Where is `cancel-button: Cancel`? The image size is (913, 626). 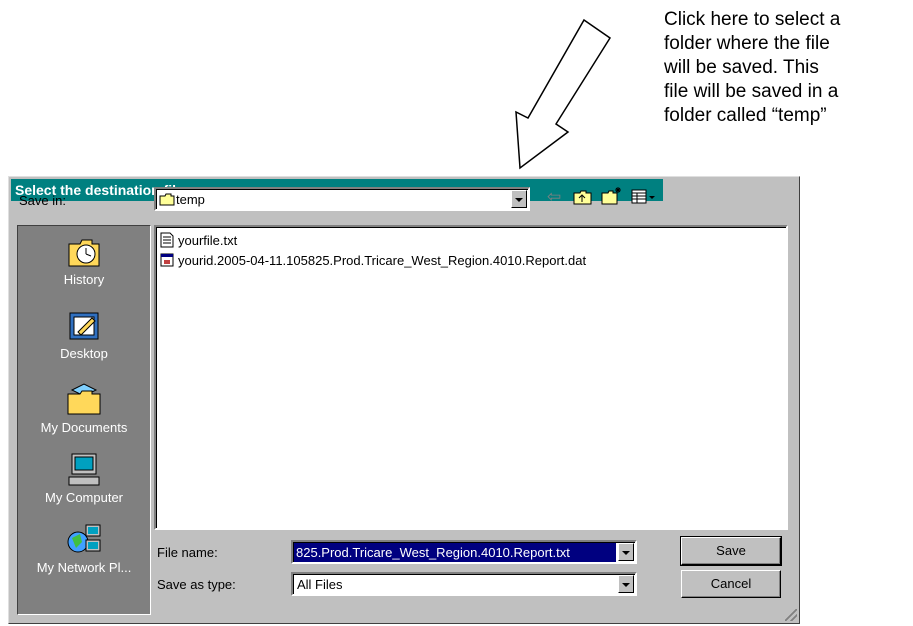
cancel-button: Cancel is located at coordinates (731, 584).